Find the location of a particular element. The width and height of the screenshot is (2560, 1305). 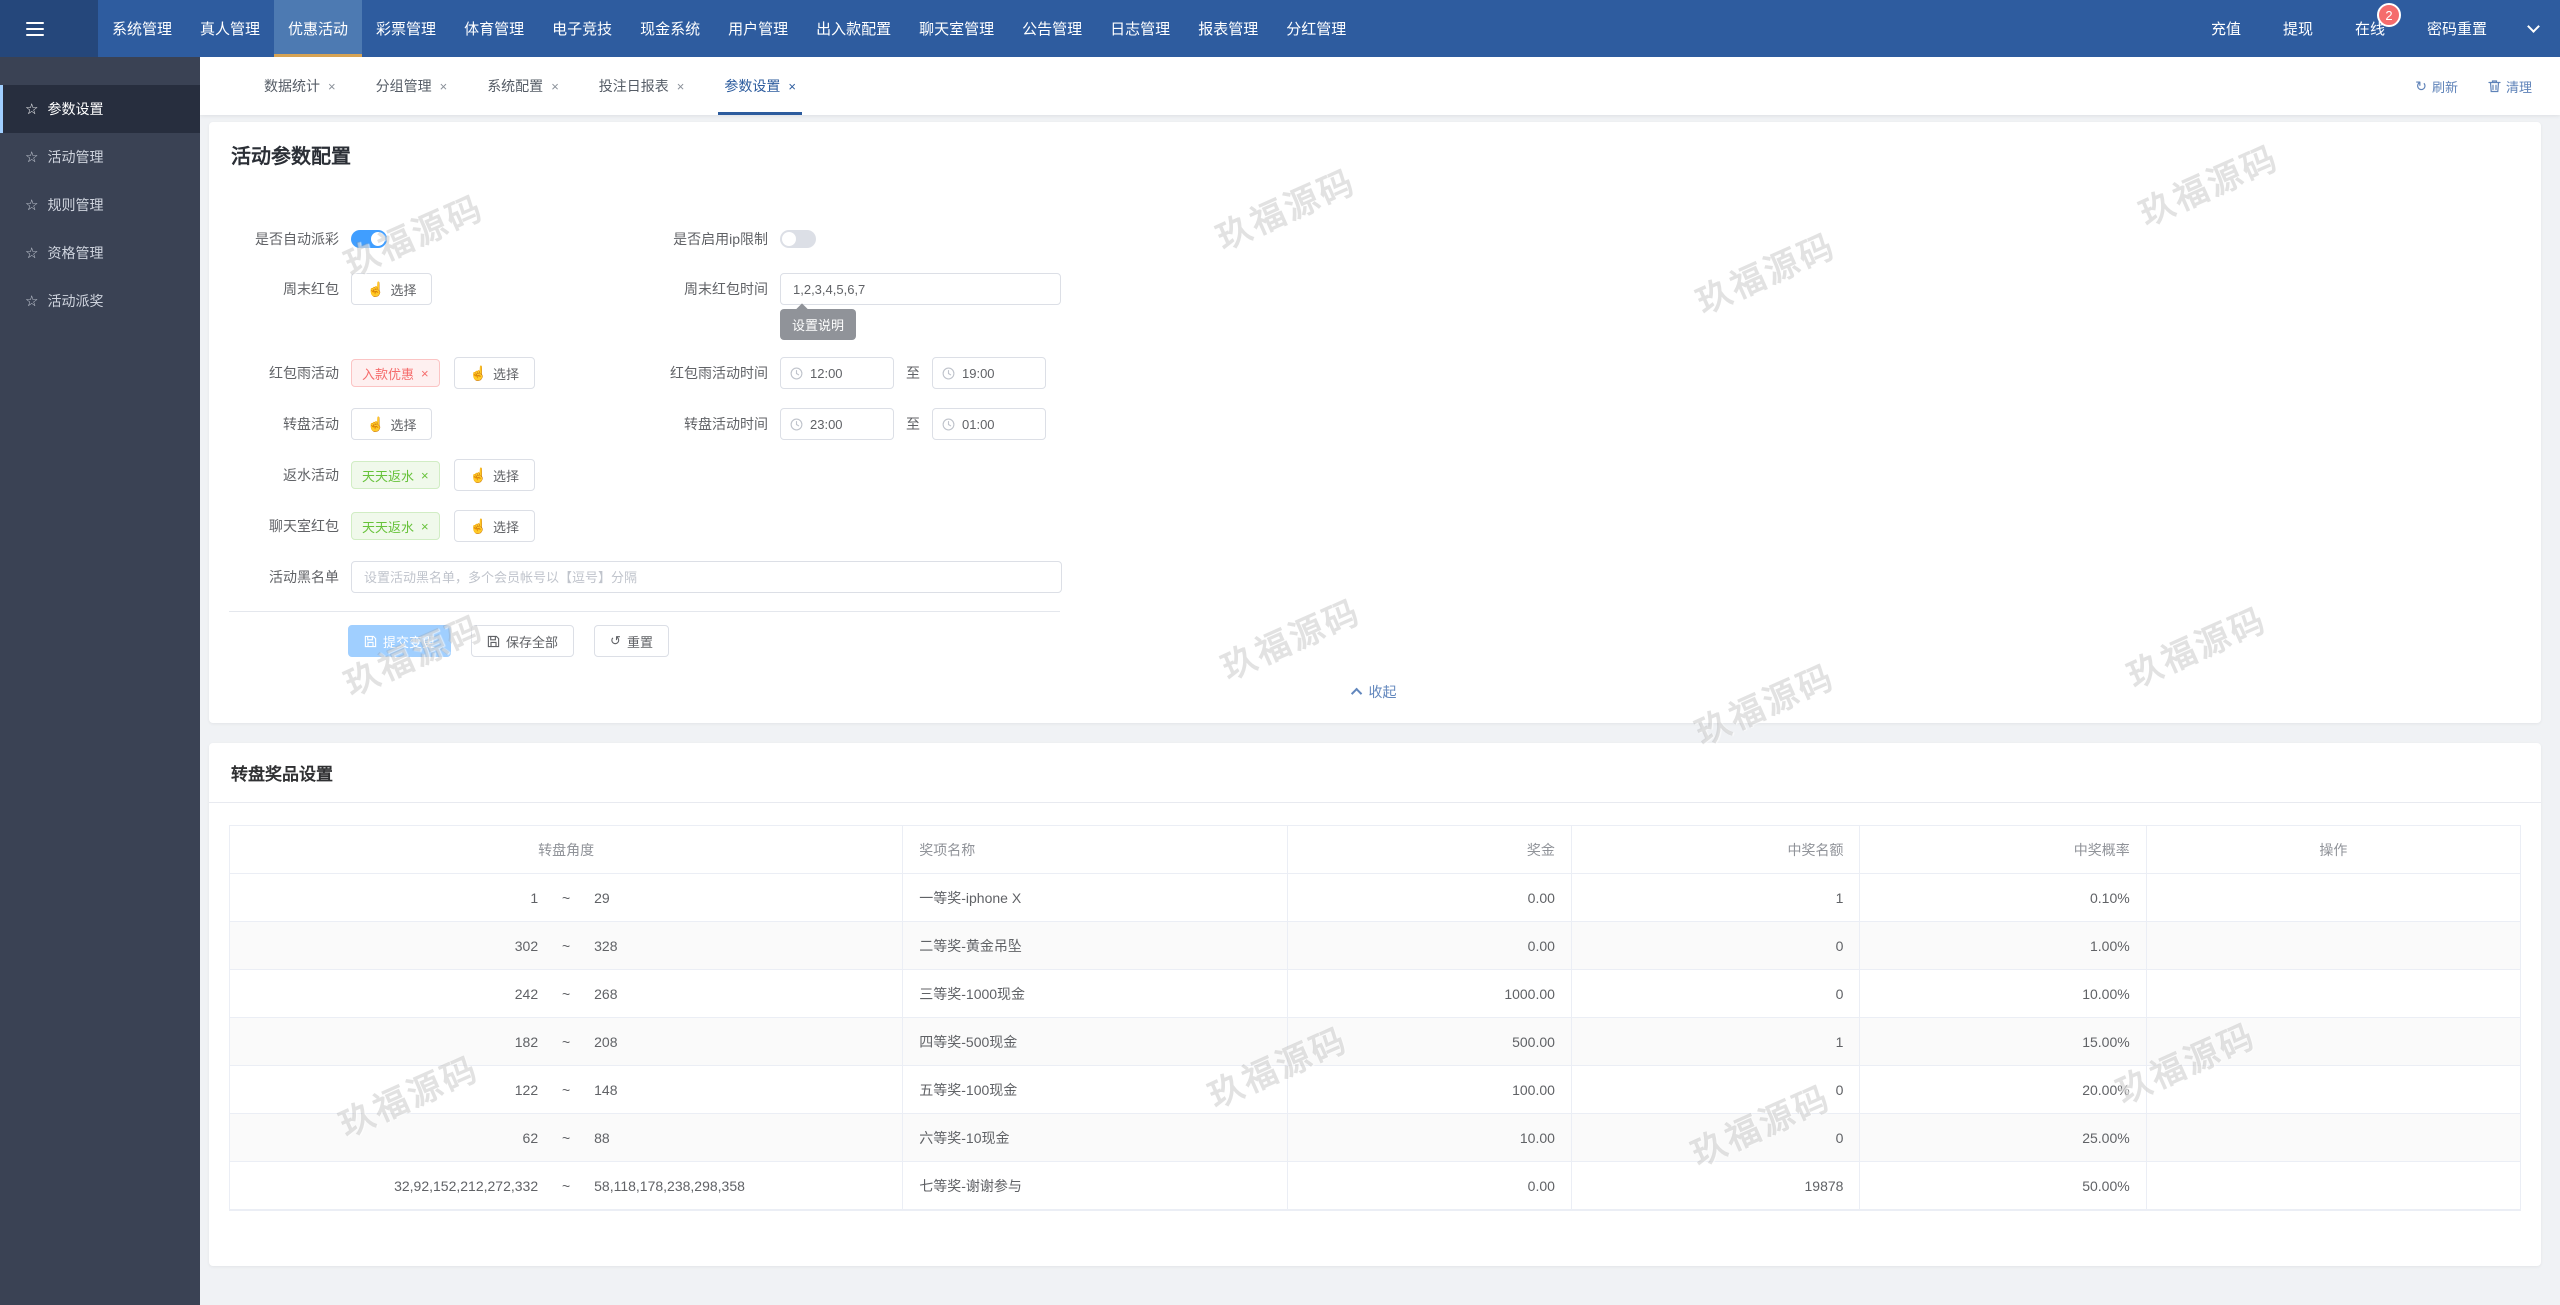

sidebar-item: ☆ 活动派奖 is located at coordinates (100, 301).